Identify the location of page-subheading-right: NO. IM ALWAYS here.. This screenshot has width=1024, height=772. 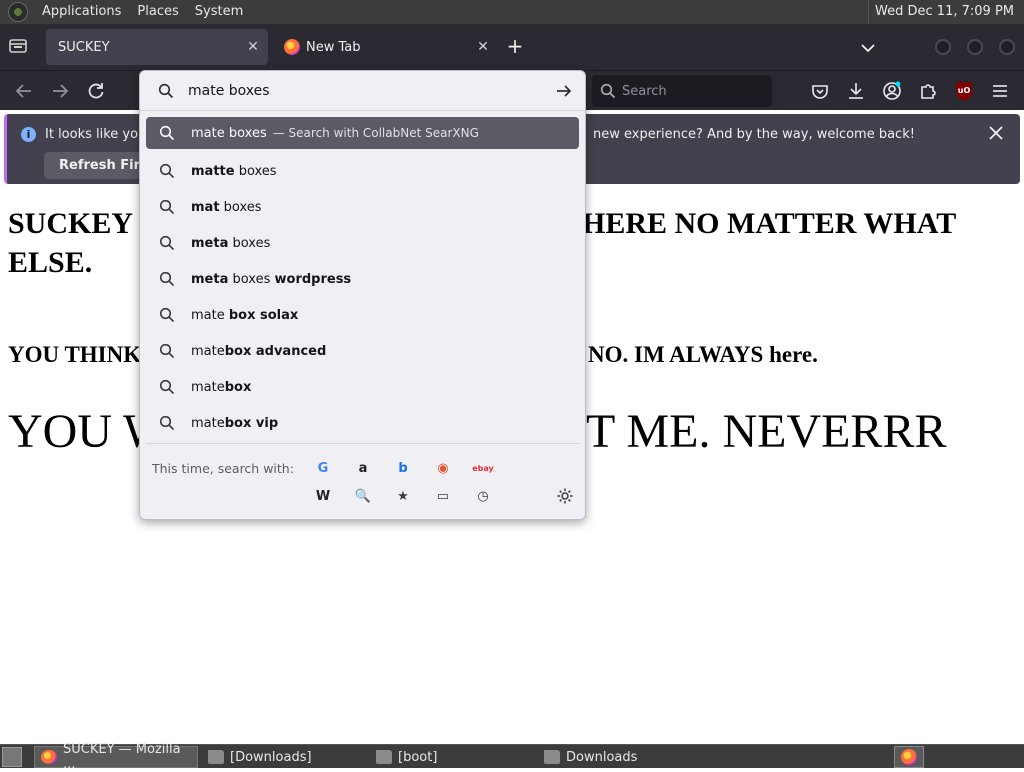
(703, 354).